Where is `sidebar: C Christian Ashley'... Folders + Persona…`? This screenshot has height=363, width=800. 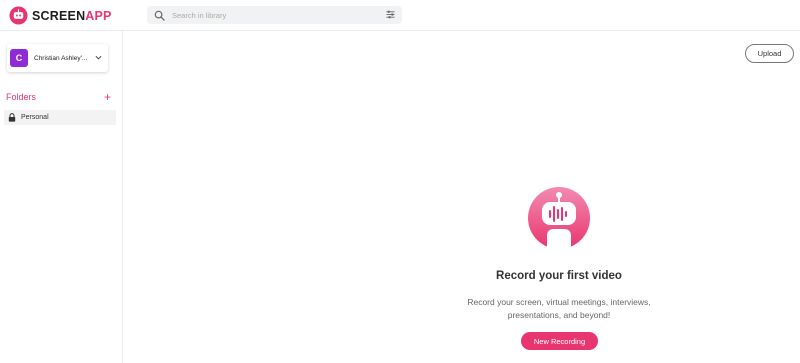 sidebar: C Christian Ashley'... Folders + Persona… is located at coordinates (61, 197).